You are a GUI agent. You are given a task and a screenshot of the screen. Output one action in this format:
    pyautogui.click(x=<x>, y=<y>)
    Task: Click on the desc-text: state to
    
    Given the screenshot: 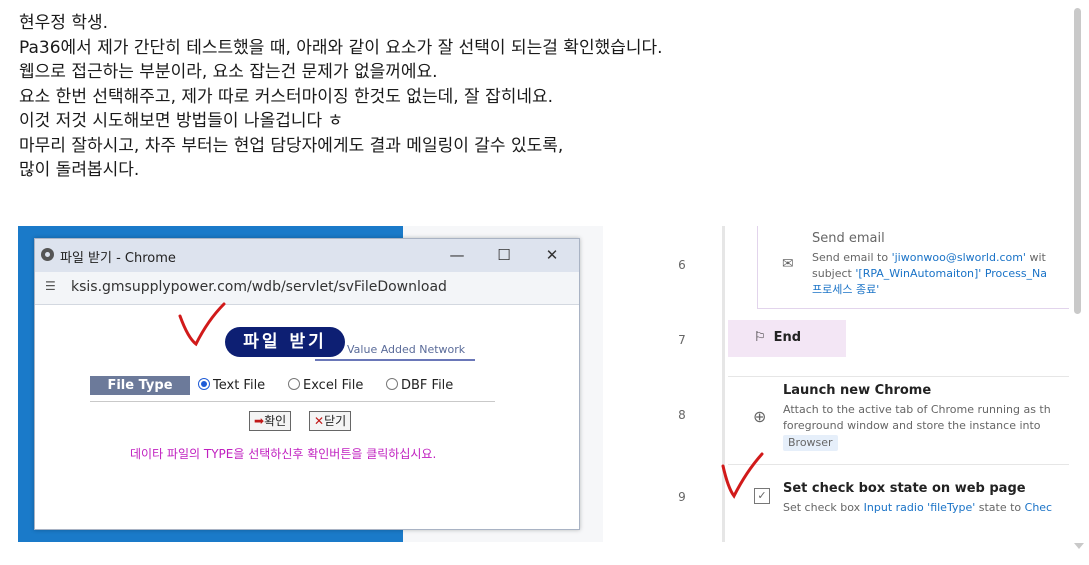 What is the action you would take?
    pyautogui.click(x=1000, y=507)
    